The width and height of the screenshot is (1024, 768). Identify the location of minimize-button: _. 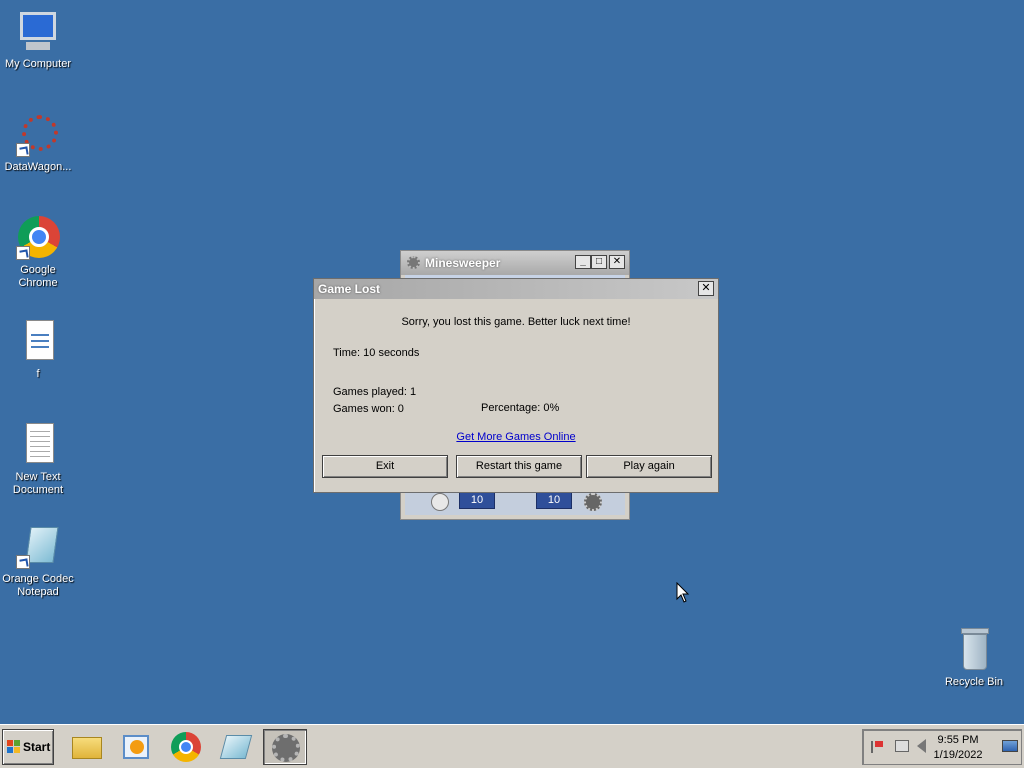
(583, 262).